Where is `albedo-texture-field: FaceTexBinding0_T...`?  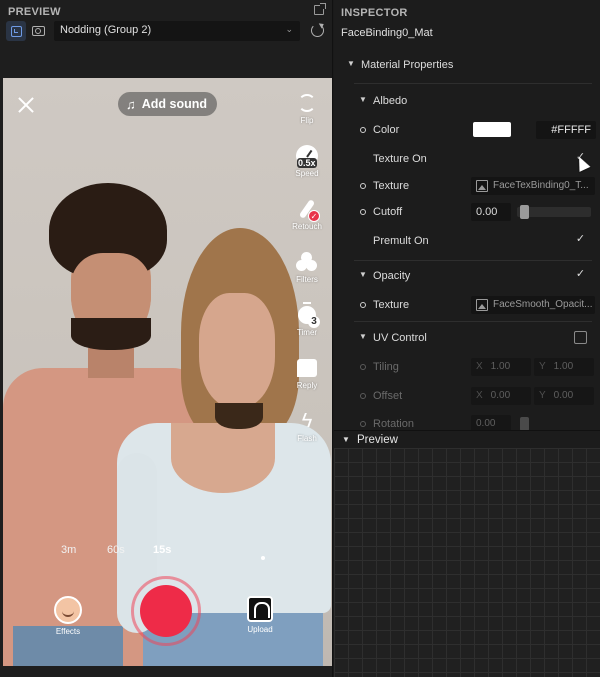 albedo-texture-field: FaceTexBinding0_T... is located at coordinates (533, 186).